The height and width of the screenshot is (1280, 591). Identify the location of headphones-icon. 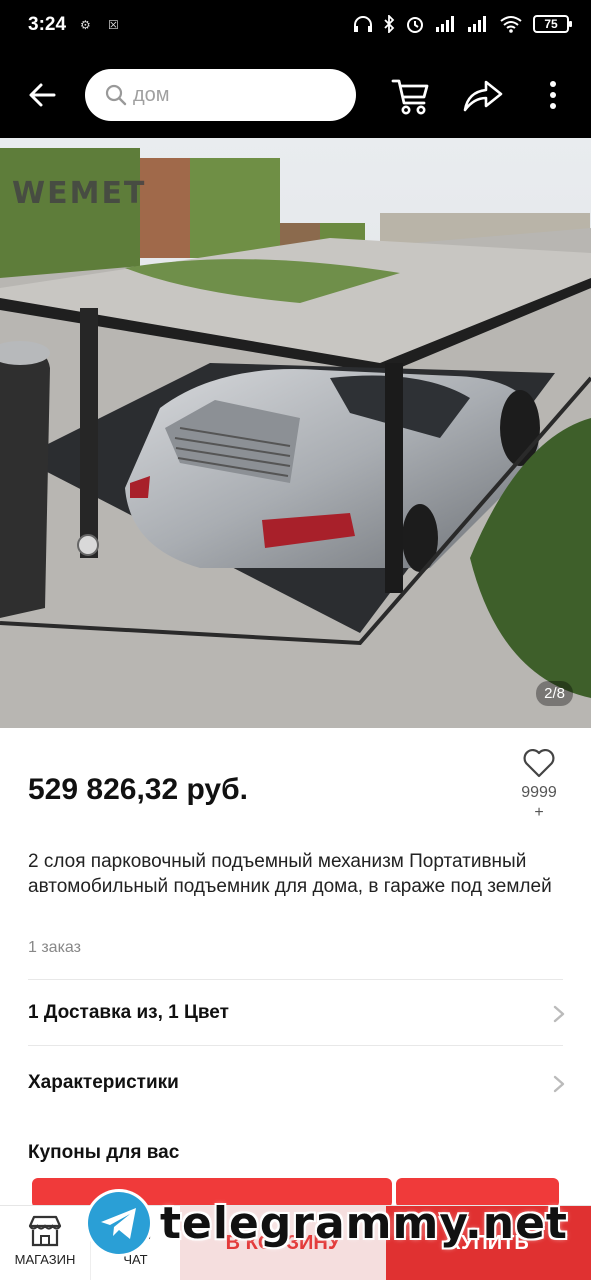
(363, 24).